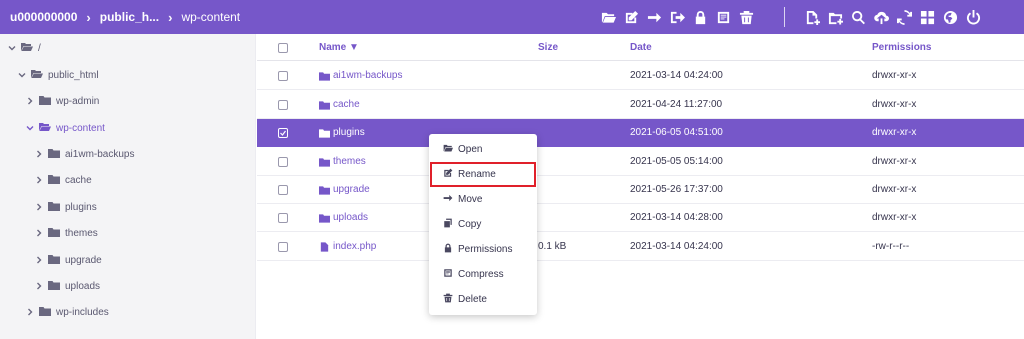 Image resolution: width=1024 pixels, height=339 pixels. I want to click on refresh-icon, so click(904, 17).